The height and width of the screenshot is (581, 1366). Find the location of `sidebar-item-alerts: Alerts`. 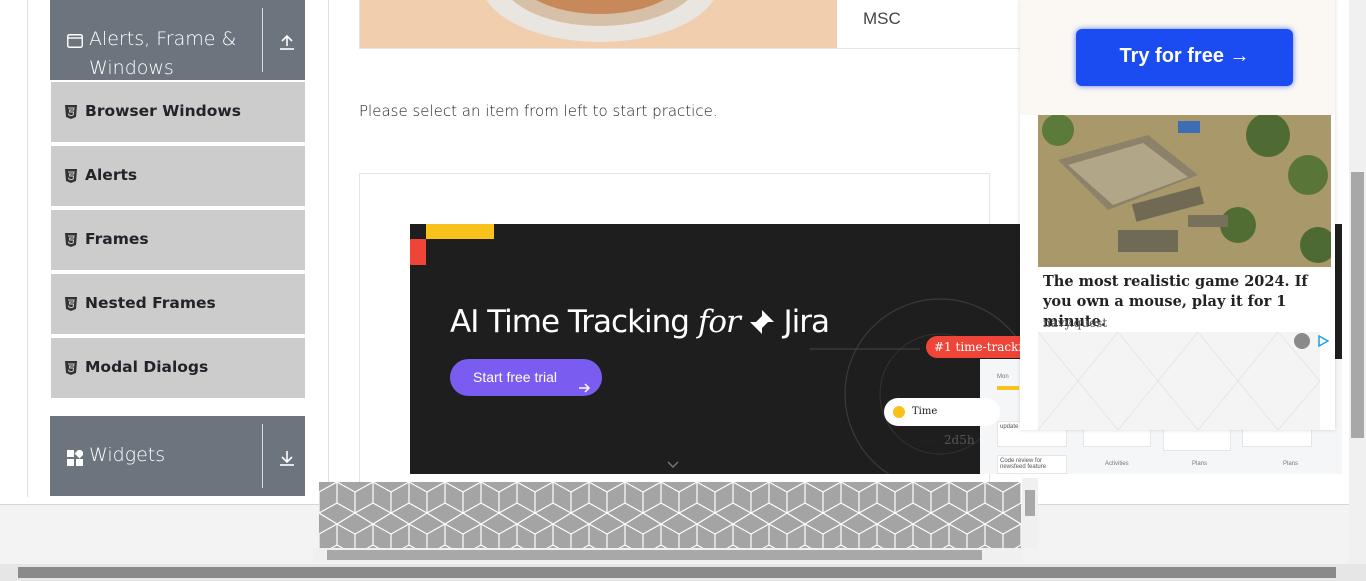

sidebar-item-alerts: Alerts is located at coordinates (177, 176).